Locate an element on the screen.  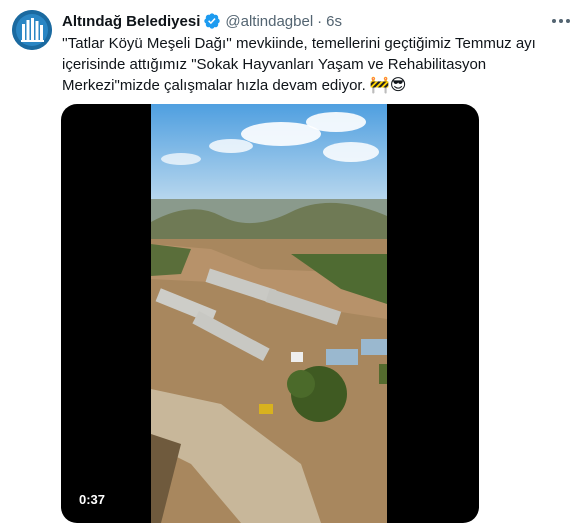
tweet-header: Altındağ Belediyesi @altindagbel · 6s is located at coordinates (317, 21).